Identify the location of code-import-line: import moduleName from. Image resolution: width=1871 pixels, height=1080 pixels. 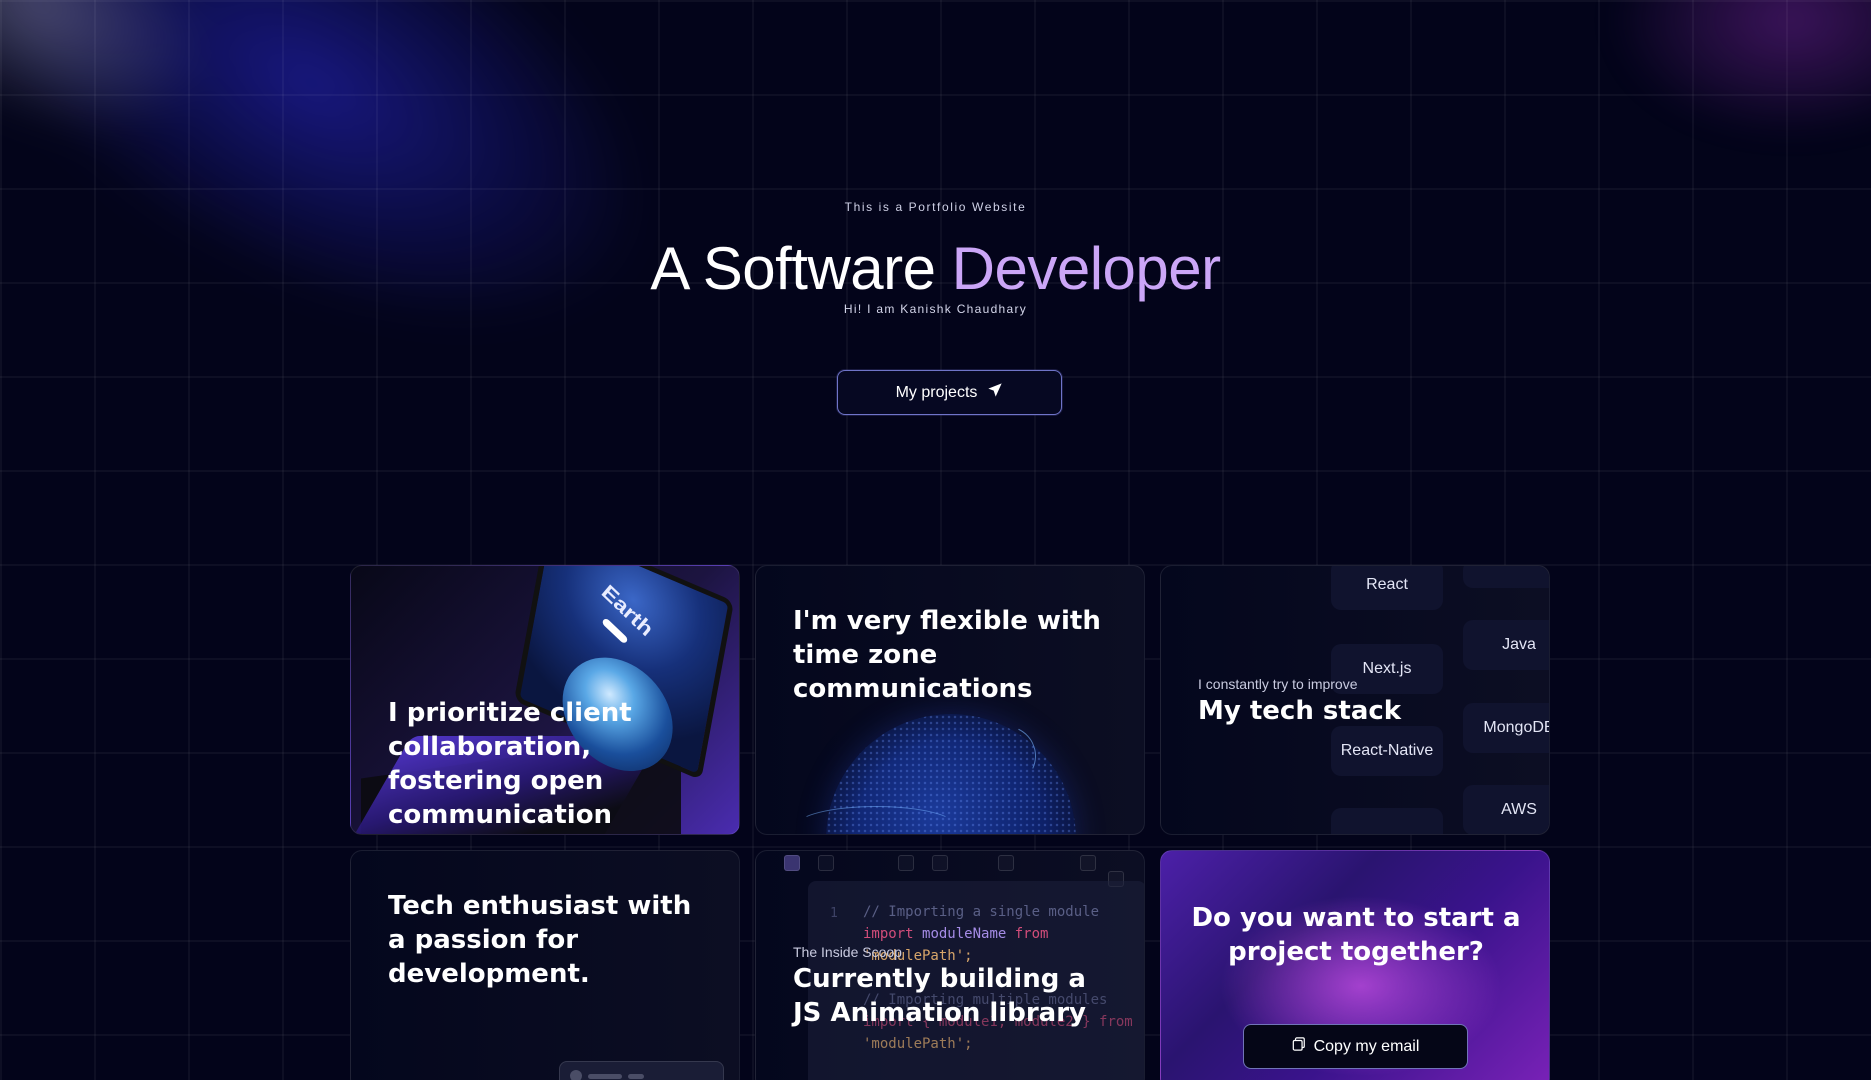
(955, 934).